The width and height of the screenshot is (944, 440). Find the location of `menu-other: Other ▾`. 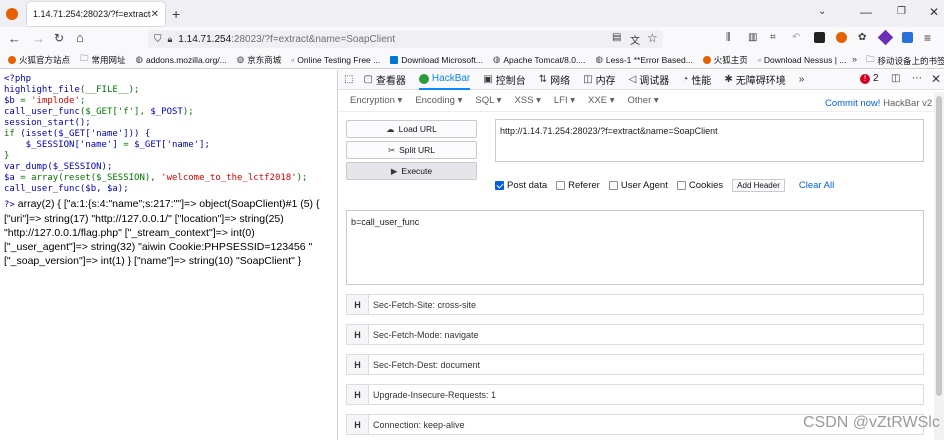

menu-other: Other ▾ is located at coordinates (642, 100).